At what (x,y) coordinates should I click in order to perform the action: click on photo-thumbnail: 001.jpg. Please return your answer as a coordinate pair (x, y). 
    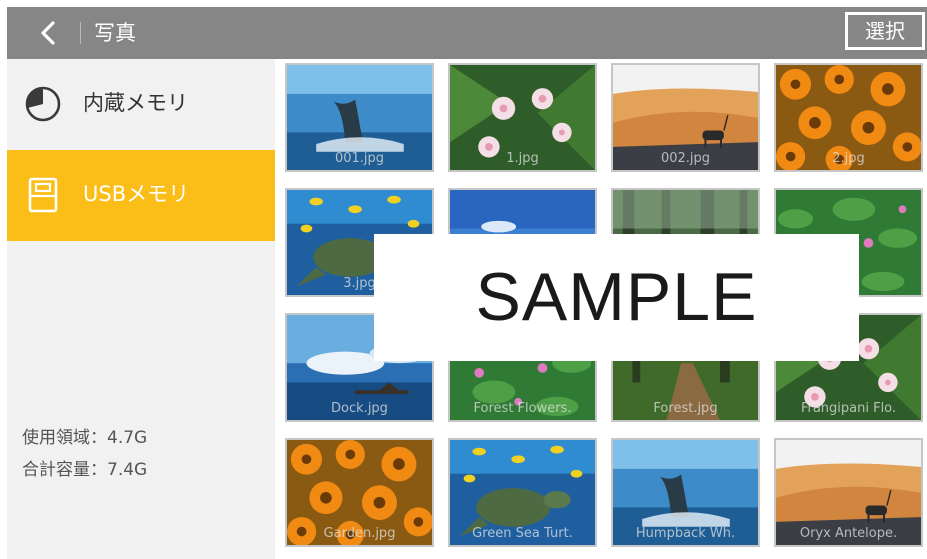
    Looking at the image, I should click on (359, 117).